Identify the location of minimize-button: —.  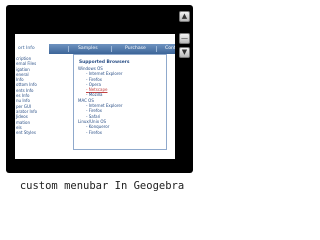
(184, 38).